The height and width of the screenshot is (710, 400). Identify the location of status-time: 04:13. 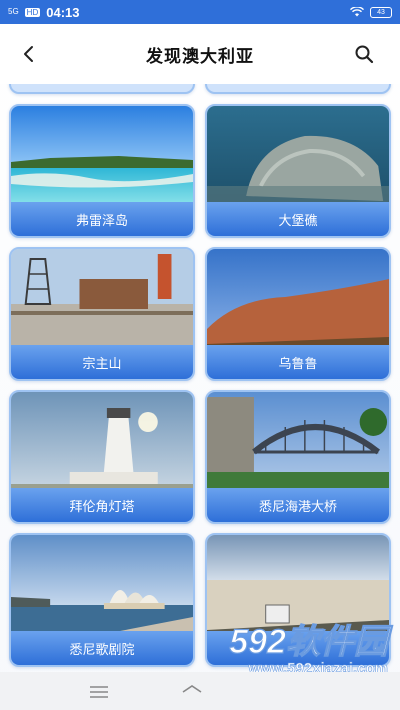
(63, 12).